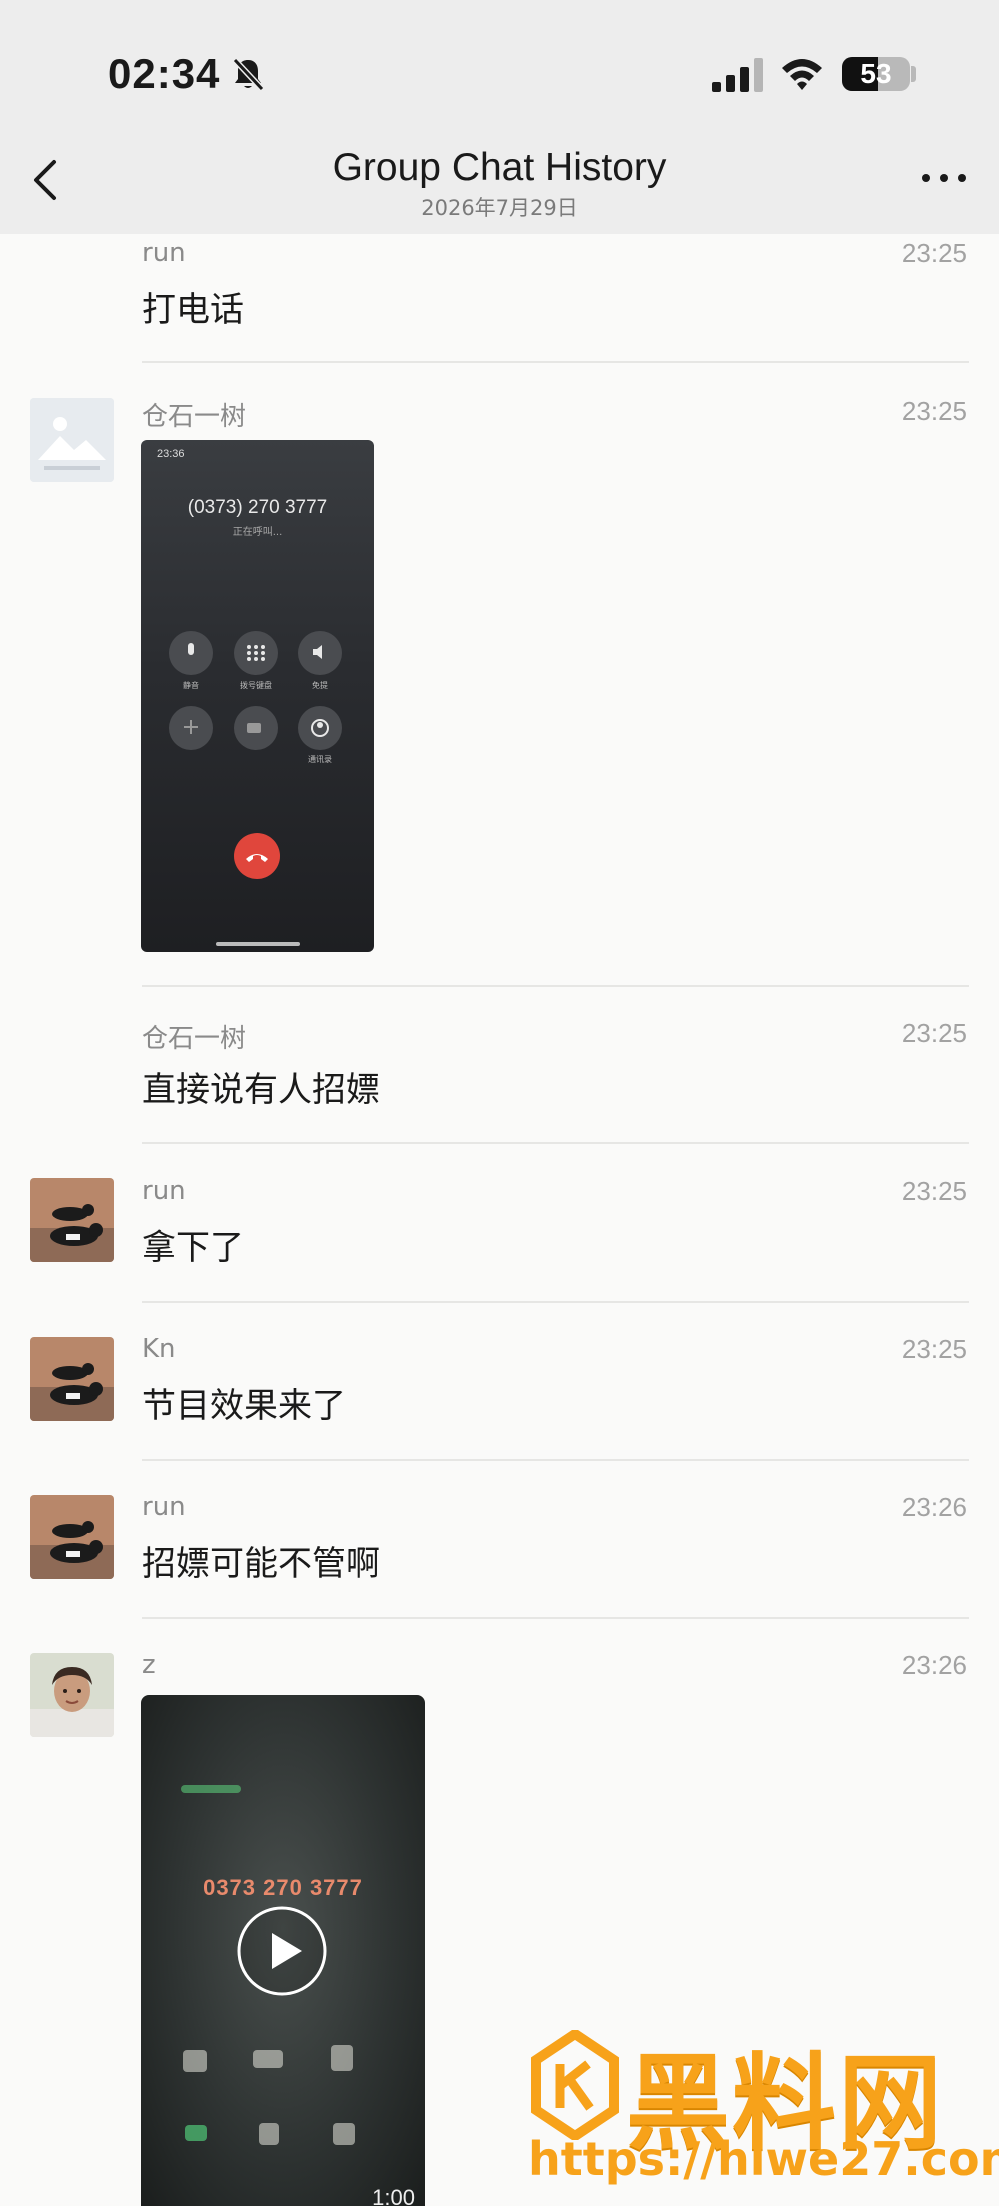  Describe the element at coordinates (164, 73) in the screenshot. I see `status-time: 02:34` at that location.